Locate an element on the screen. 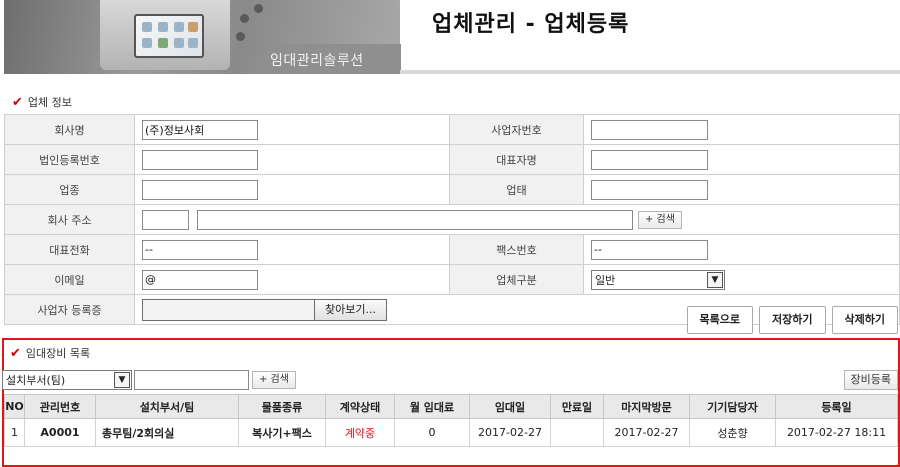 Image resolution: width=900 pixels, height=467 pixels. business-item-label: 업태 is located at coordinates (516, 189).